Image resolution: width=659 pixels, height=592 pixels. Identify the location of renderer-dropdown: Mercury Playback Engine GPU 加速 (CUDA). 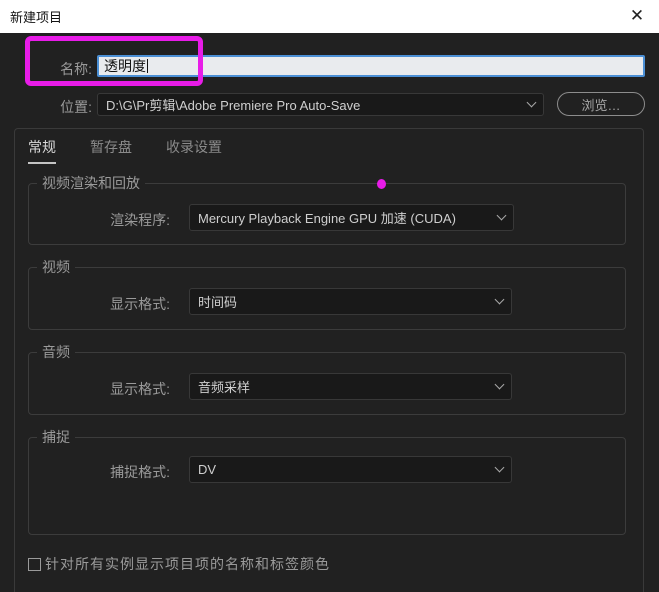
(351, 217).